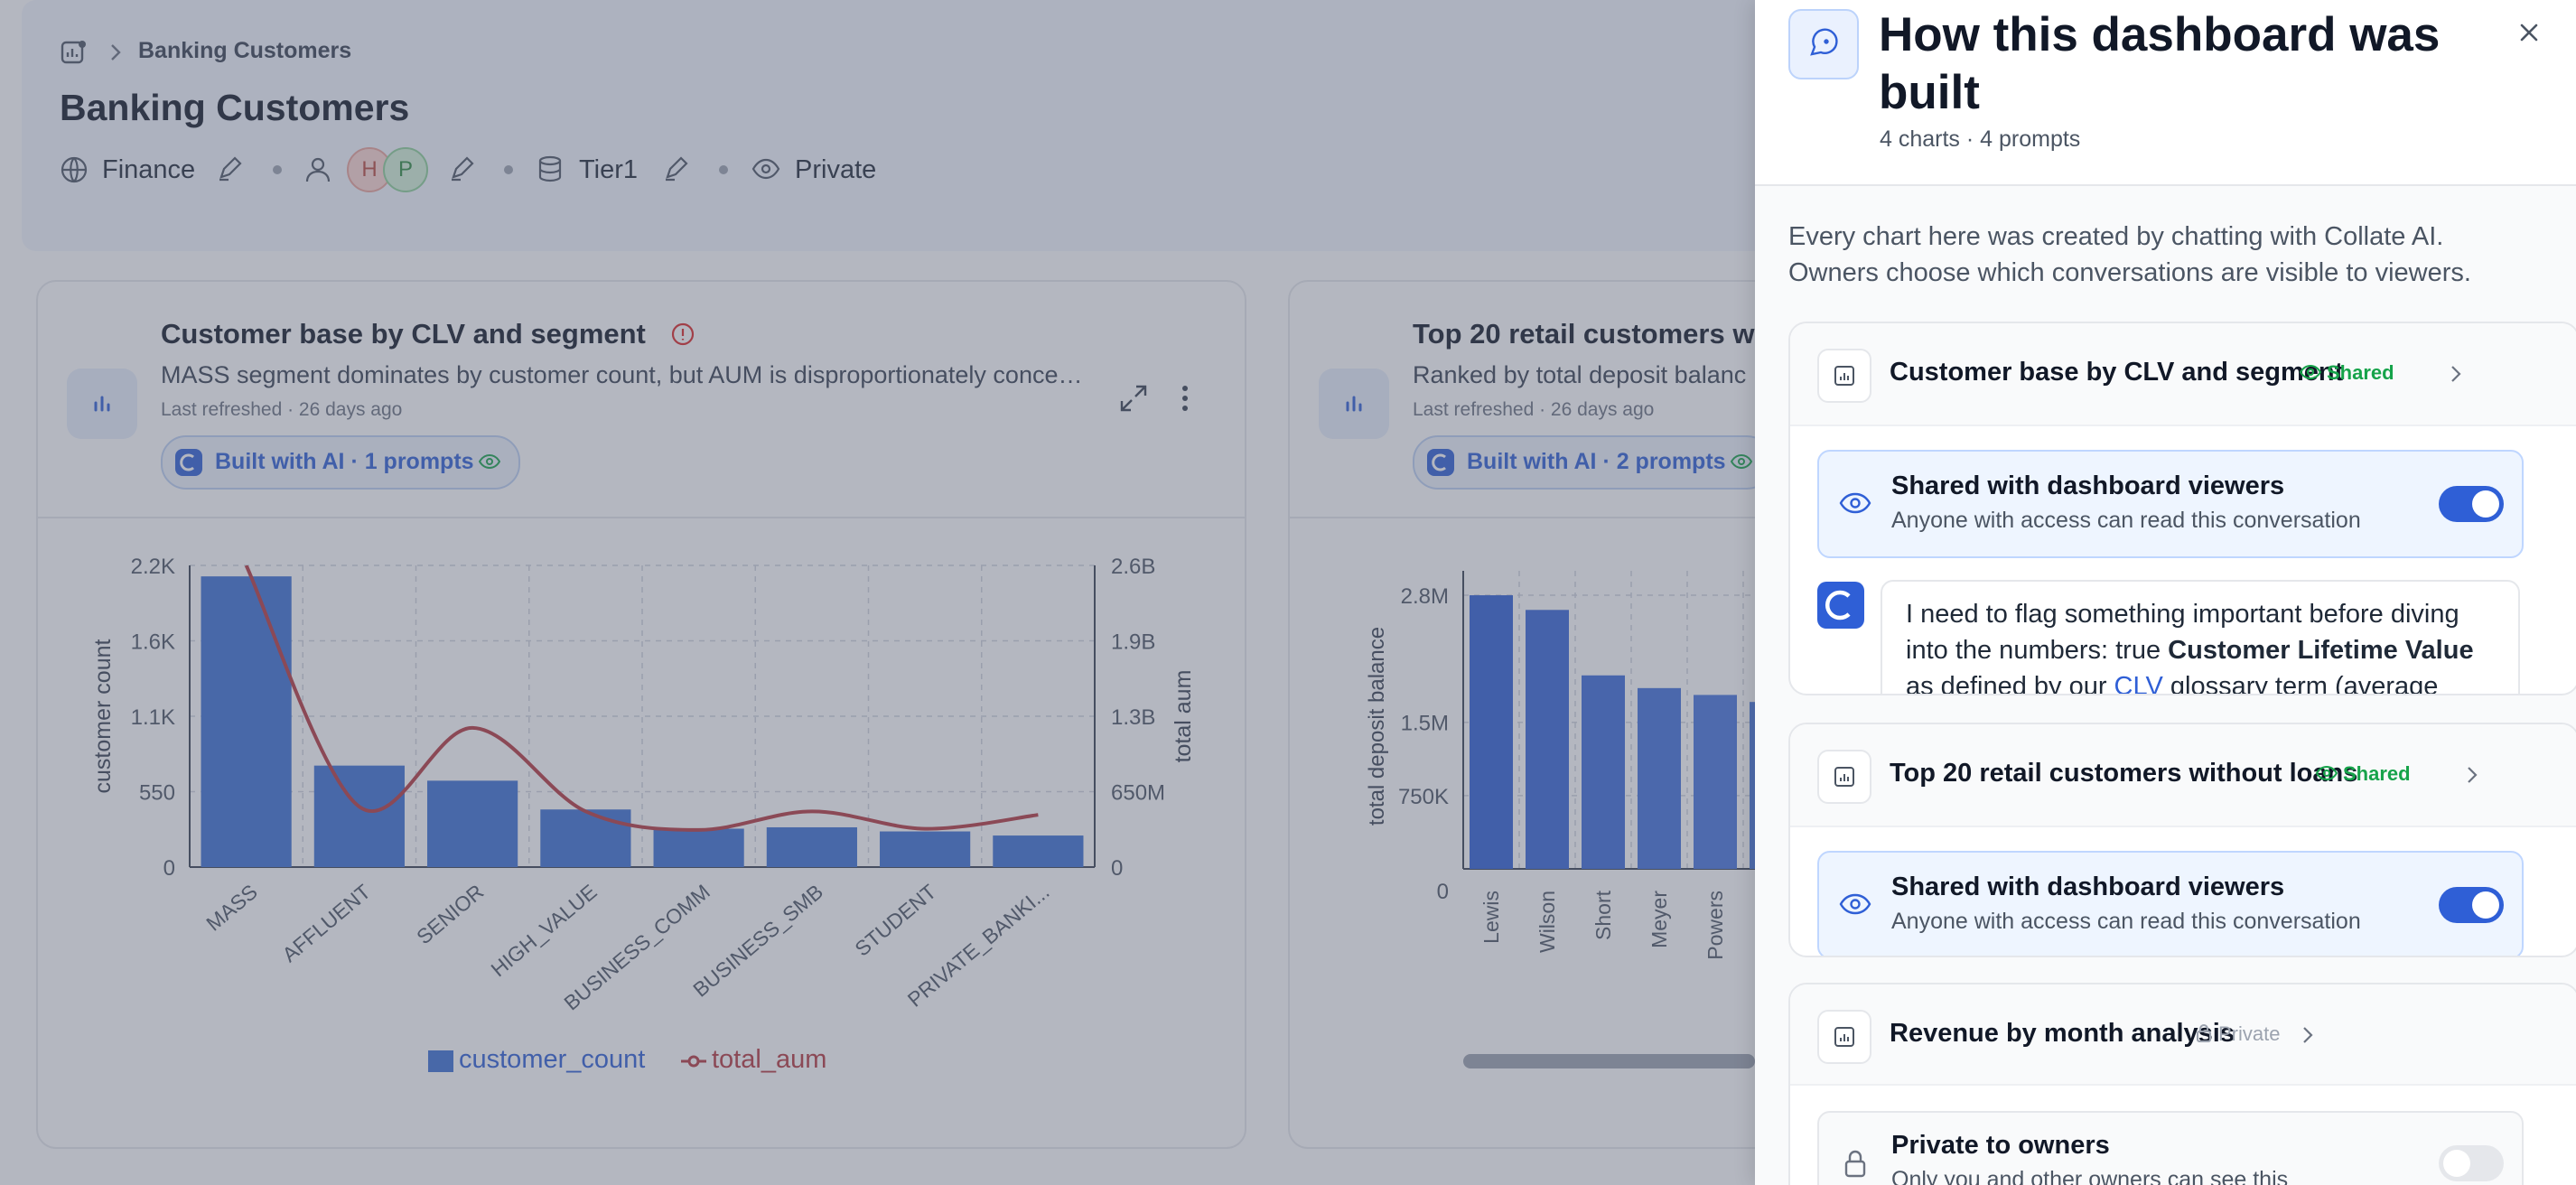 The width and height of the screenshot is (2576, 1185). I want to click on panel-stats: 4 charts · 4 prompts, so click(1981, 139).